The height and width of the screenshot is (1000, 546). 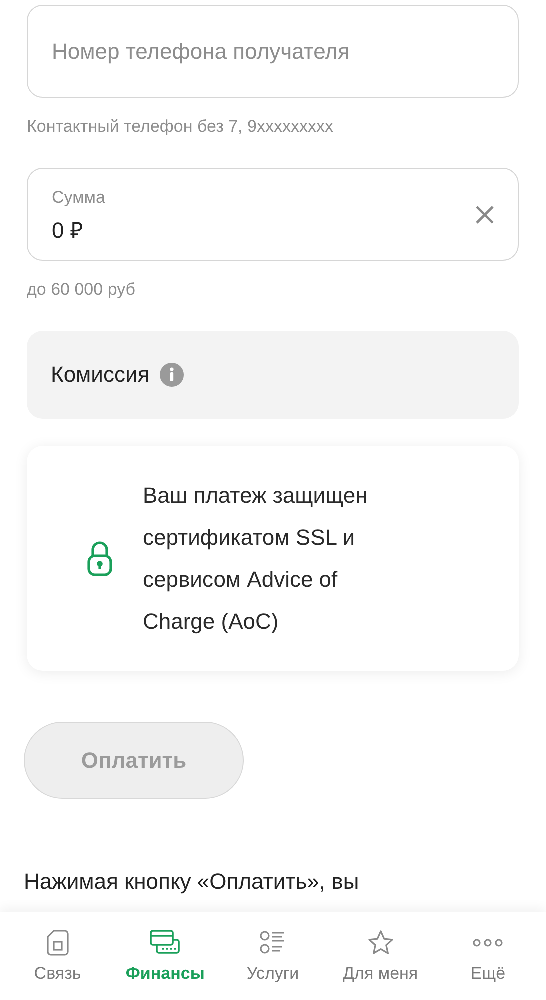 I want to click on terms-text: Нажимая кнопку «Оплатить», вы, so click(x=192, y=882).